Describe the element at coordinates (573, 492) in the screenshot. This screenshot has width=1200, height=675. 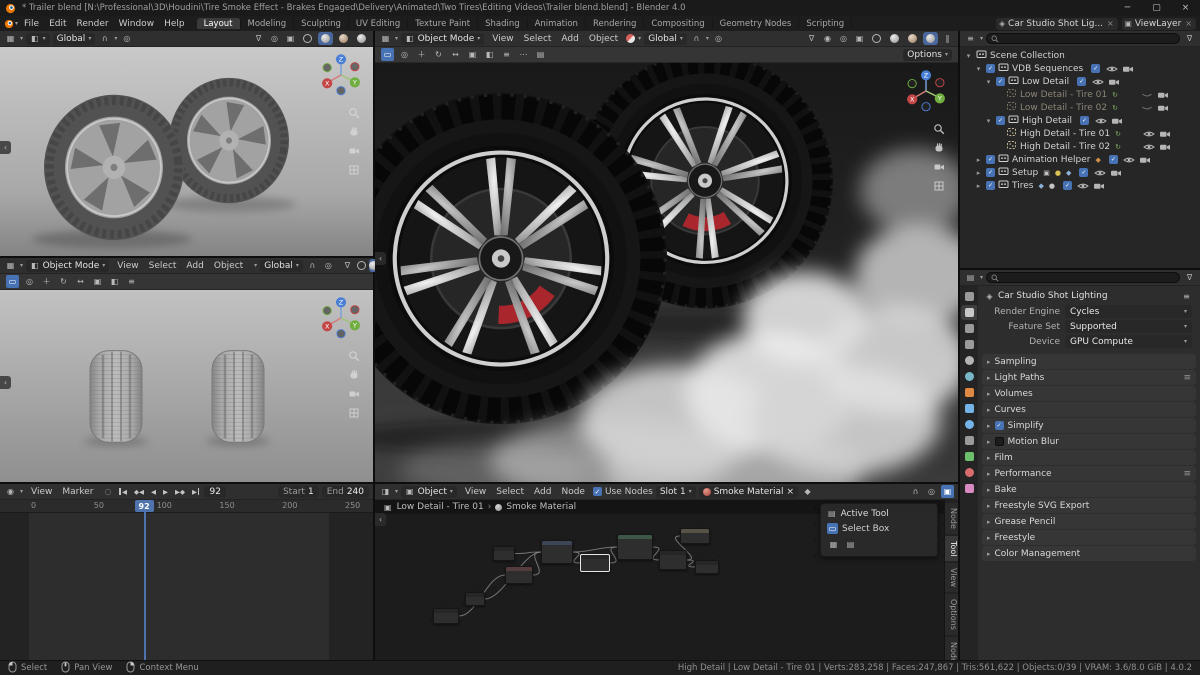
I see `shader-menu-node: Node` at that location.